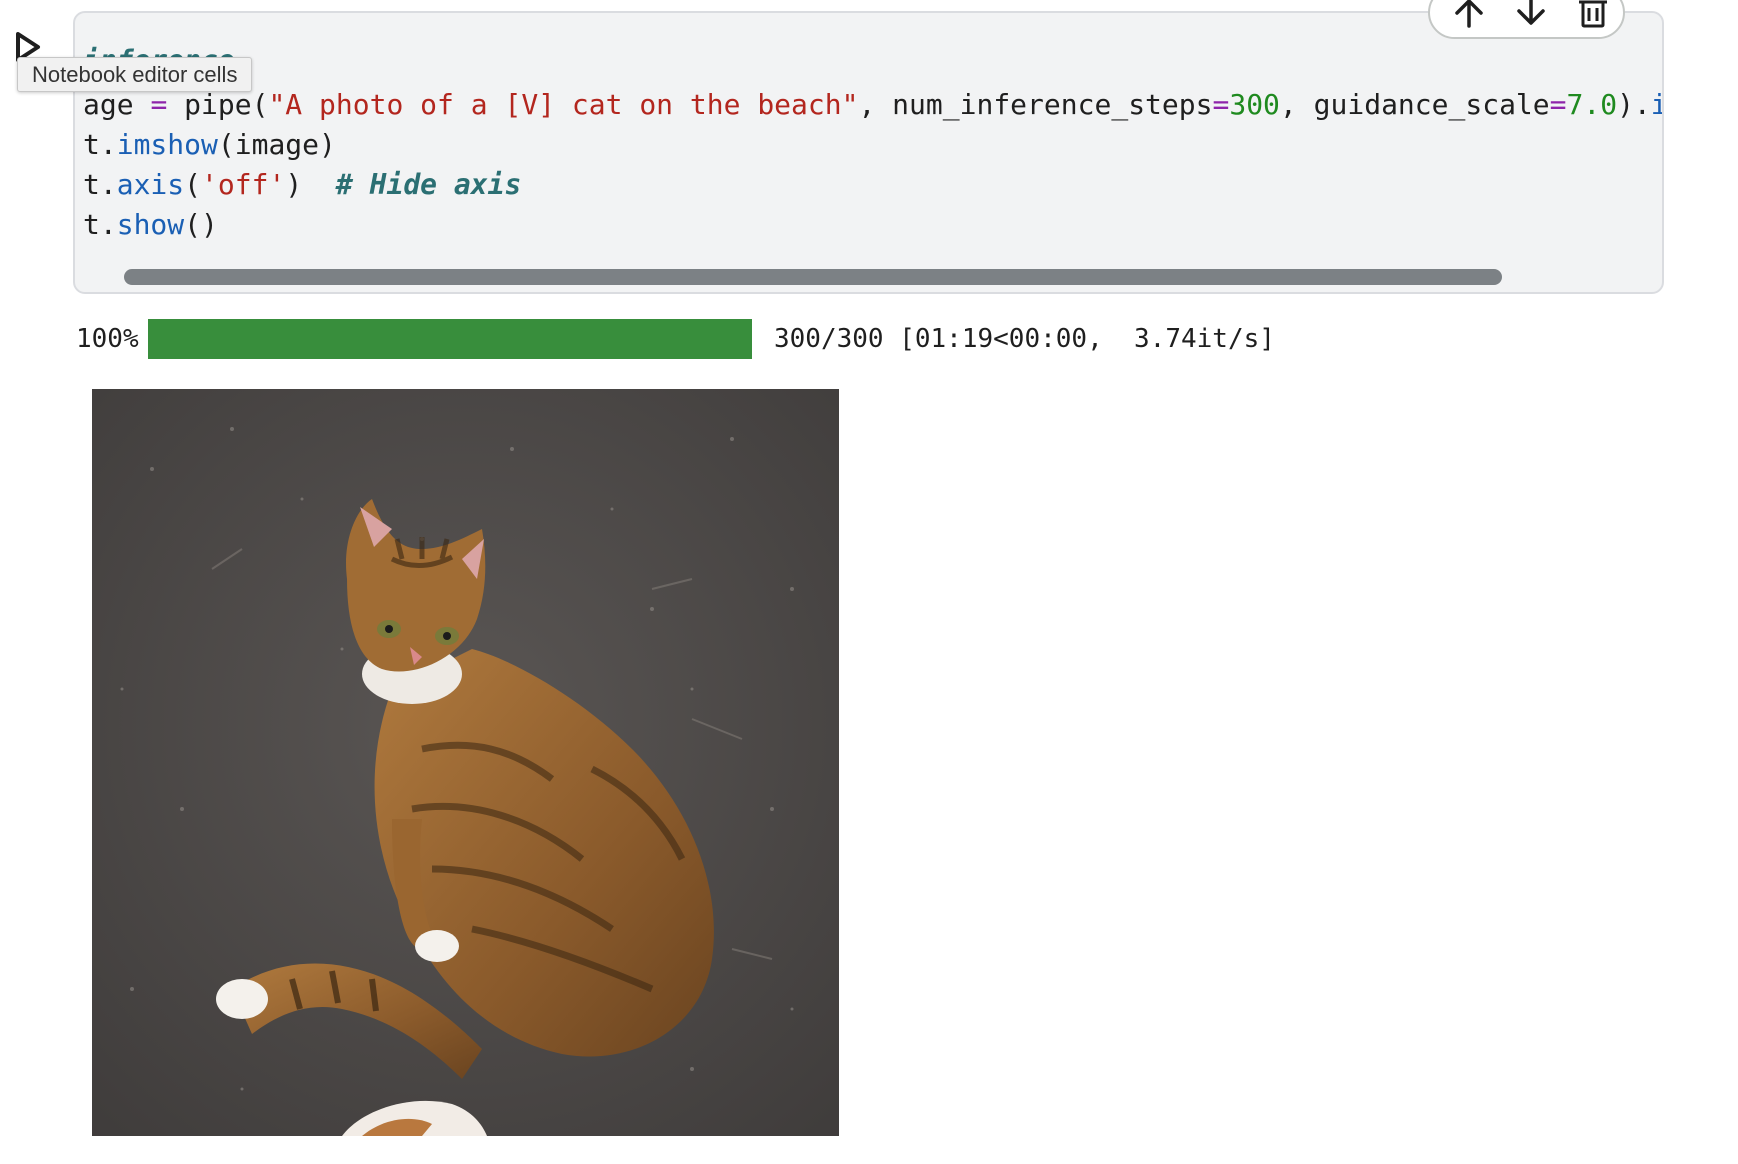  What do you see at coordinates (1656, 104) in the screenshot?
I see `code-token: i` at bounding box center [1656, 104].